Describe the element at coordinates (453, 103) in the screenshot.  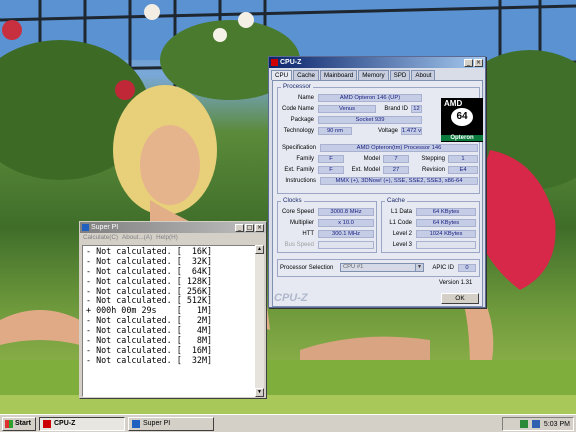
I see `amd-logo-text: AMD` at that location.